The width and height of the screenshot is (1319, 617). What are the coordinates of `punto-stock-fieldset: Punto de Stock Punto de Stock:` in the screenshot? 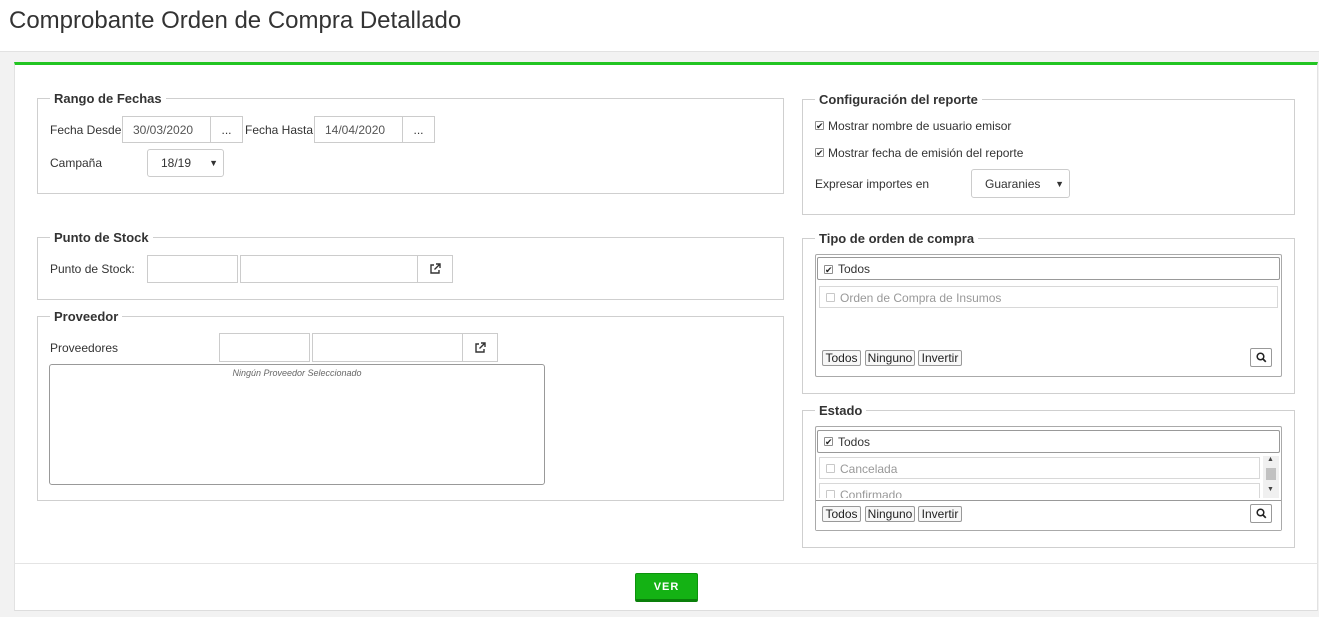 It's located at (410, 265).